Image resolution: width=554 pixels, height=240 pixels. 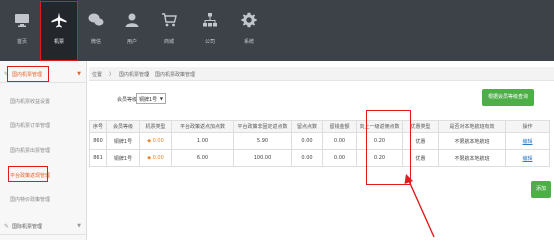 I want to click on nav-item-user: 用户, so click(x=132, y=30).